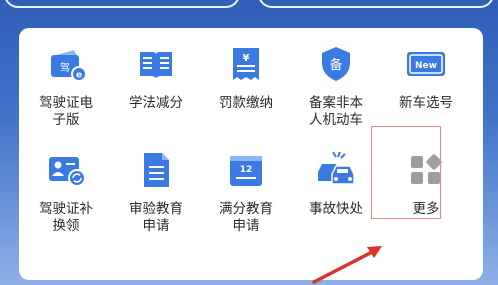 The height and width of the screenshot is (285, 498). I want to click on top-right-button, so click(376, 4).